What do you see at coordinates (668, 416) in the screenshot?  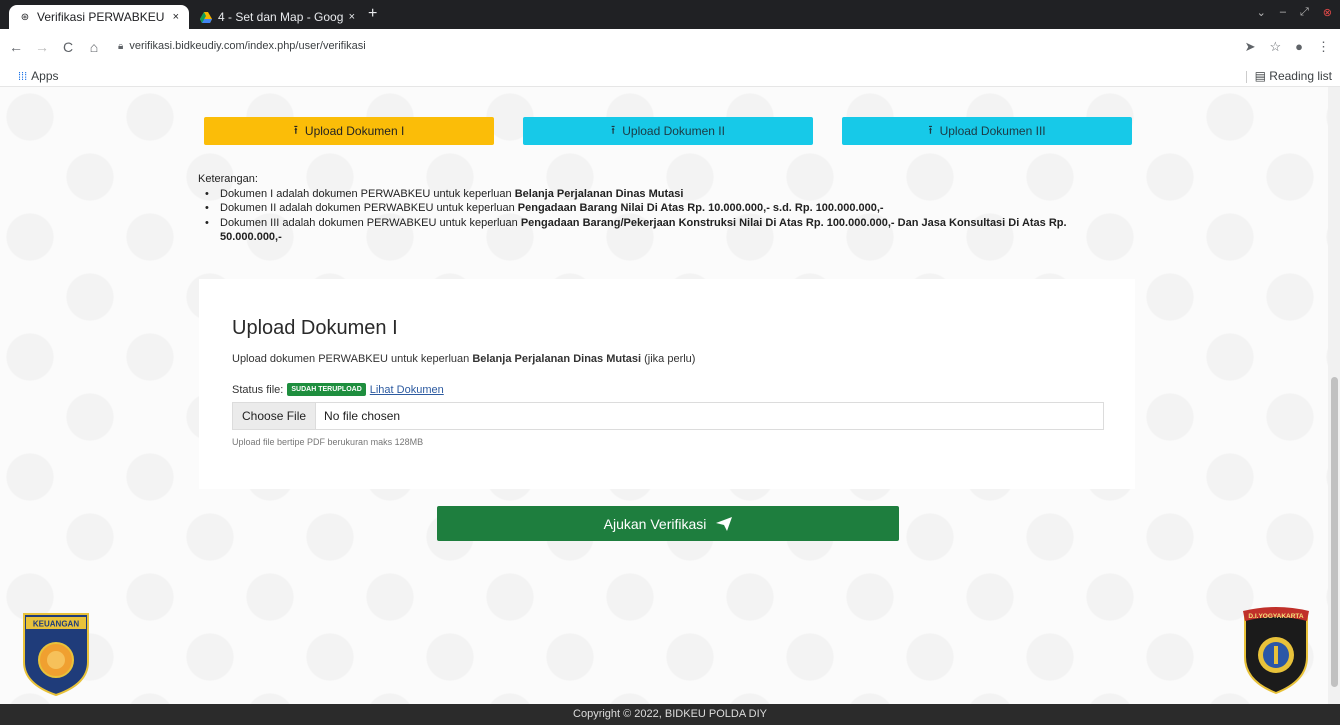 I see `file-input: Choose File No file chosen` at bounding box center [668, 416].